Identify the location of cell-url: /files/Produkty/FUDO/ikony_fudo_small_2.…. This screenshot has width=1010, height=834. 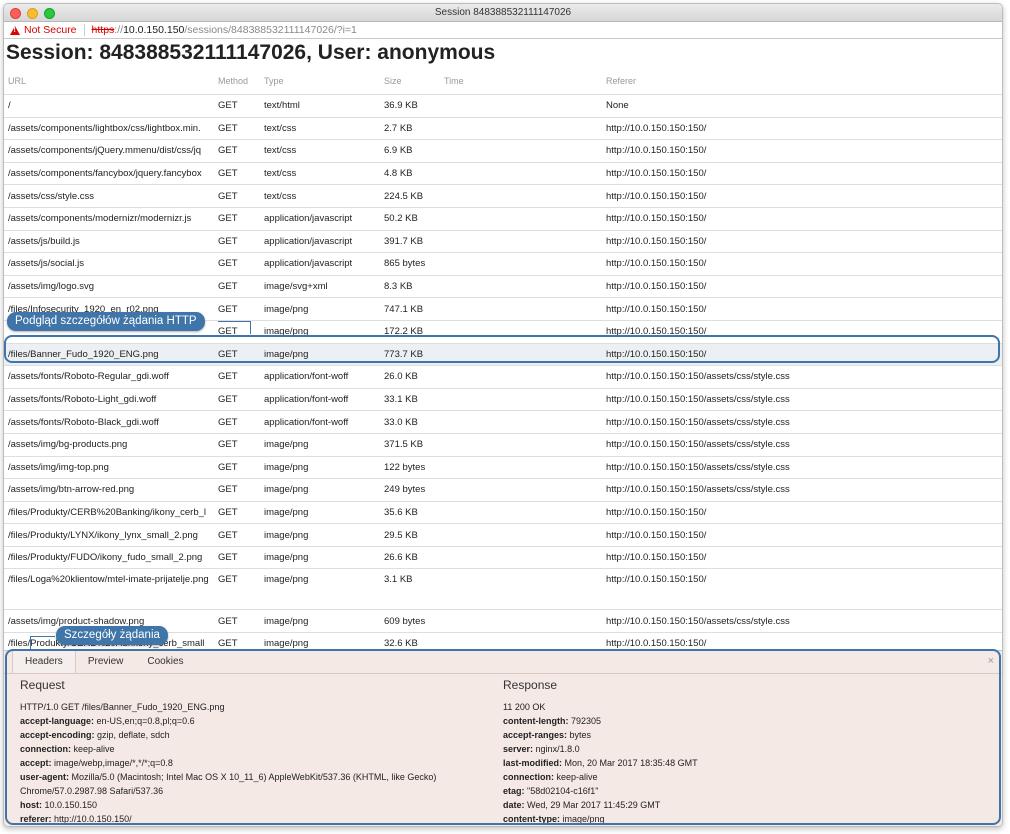
(109, 557).